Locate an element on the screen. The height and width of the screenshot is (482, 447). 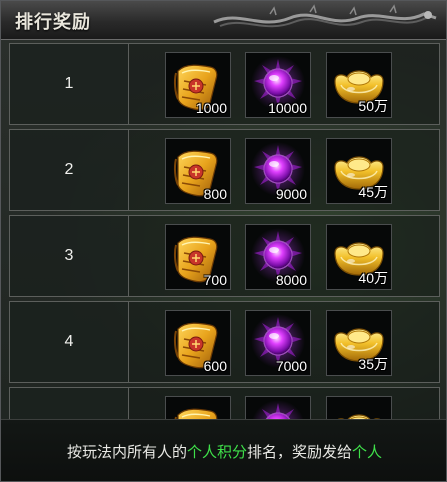
reward-slot-scroll: 1000 is located at coordinates (198, 85).